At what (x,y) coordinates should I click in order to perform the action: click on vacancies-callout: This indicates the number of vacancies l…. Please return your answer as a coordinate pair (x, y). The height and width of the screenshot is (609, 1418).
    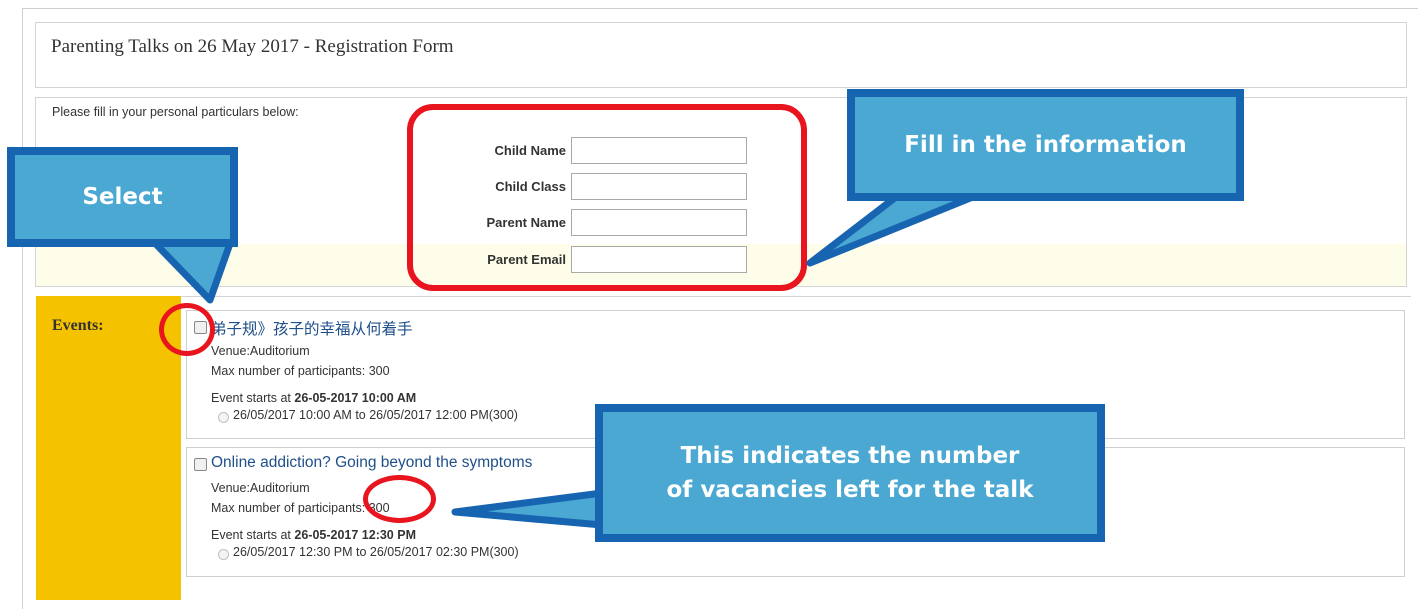
    Looking at the image, I should click on (850, 473).